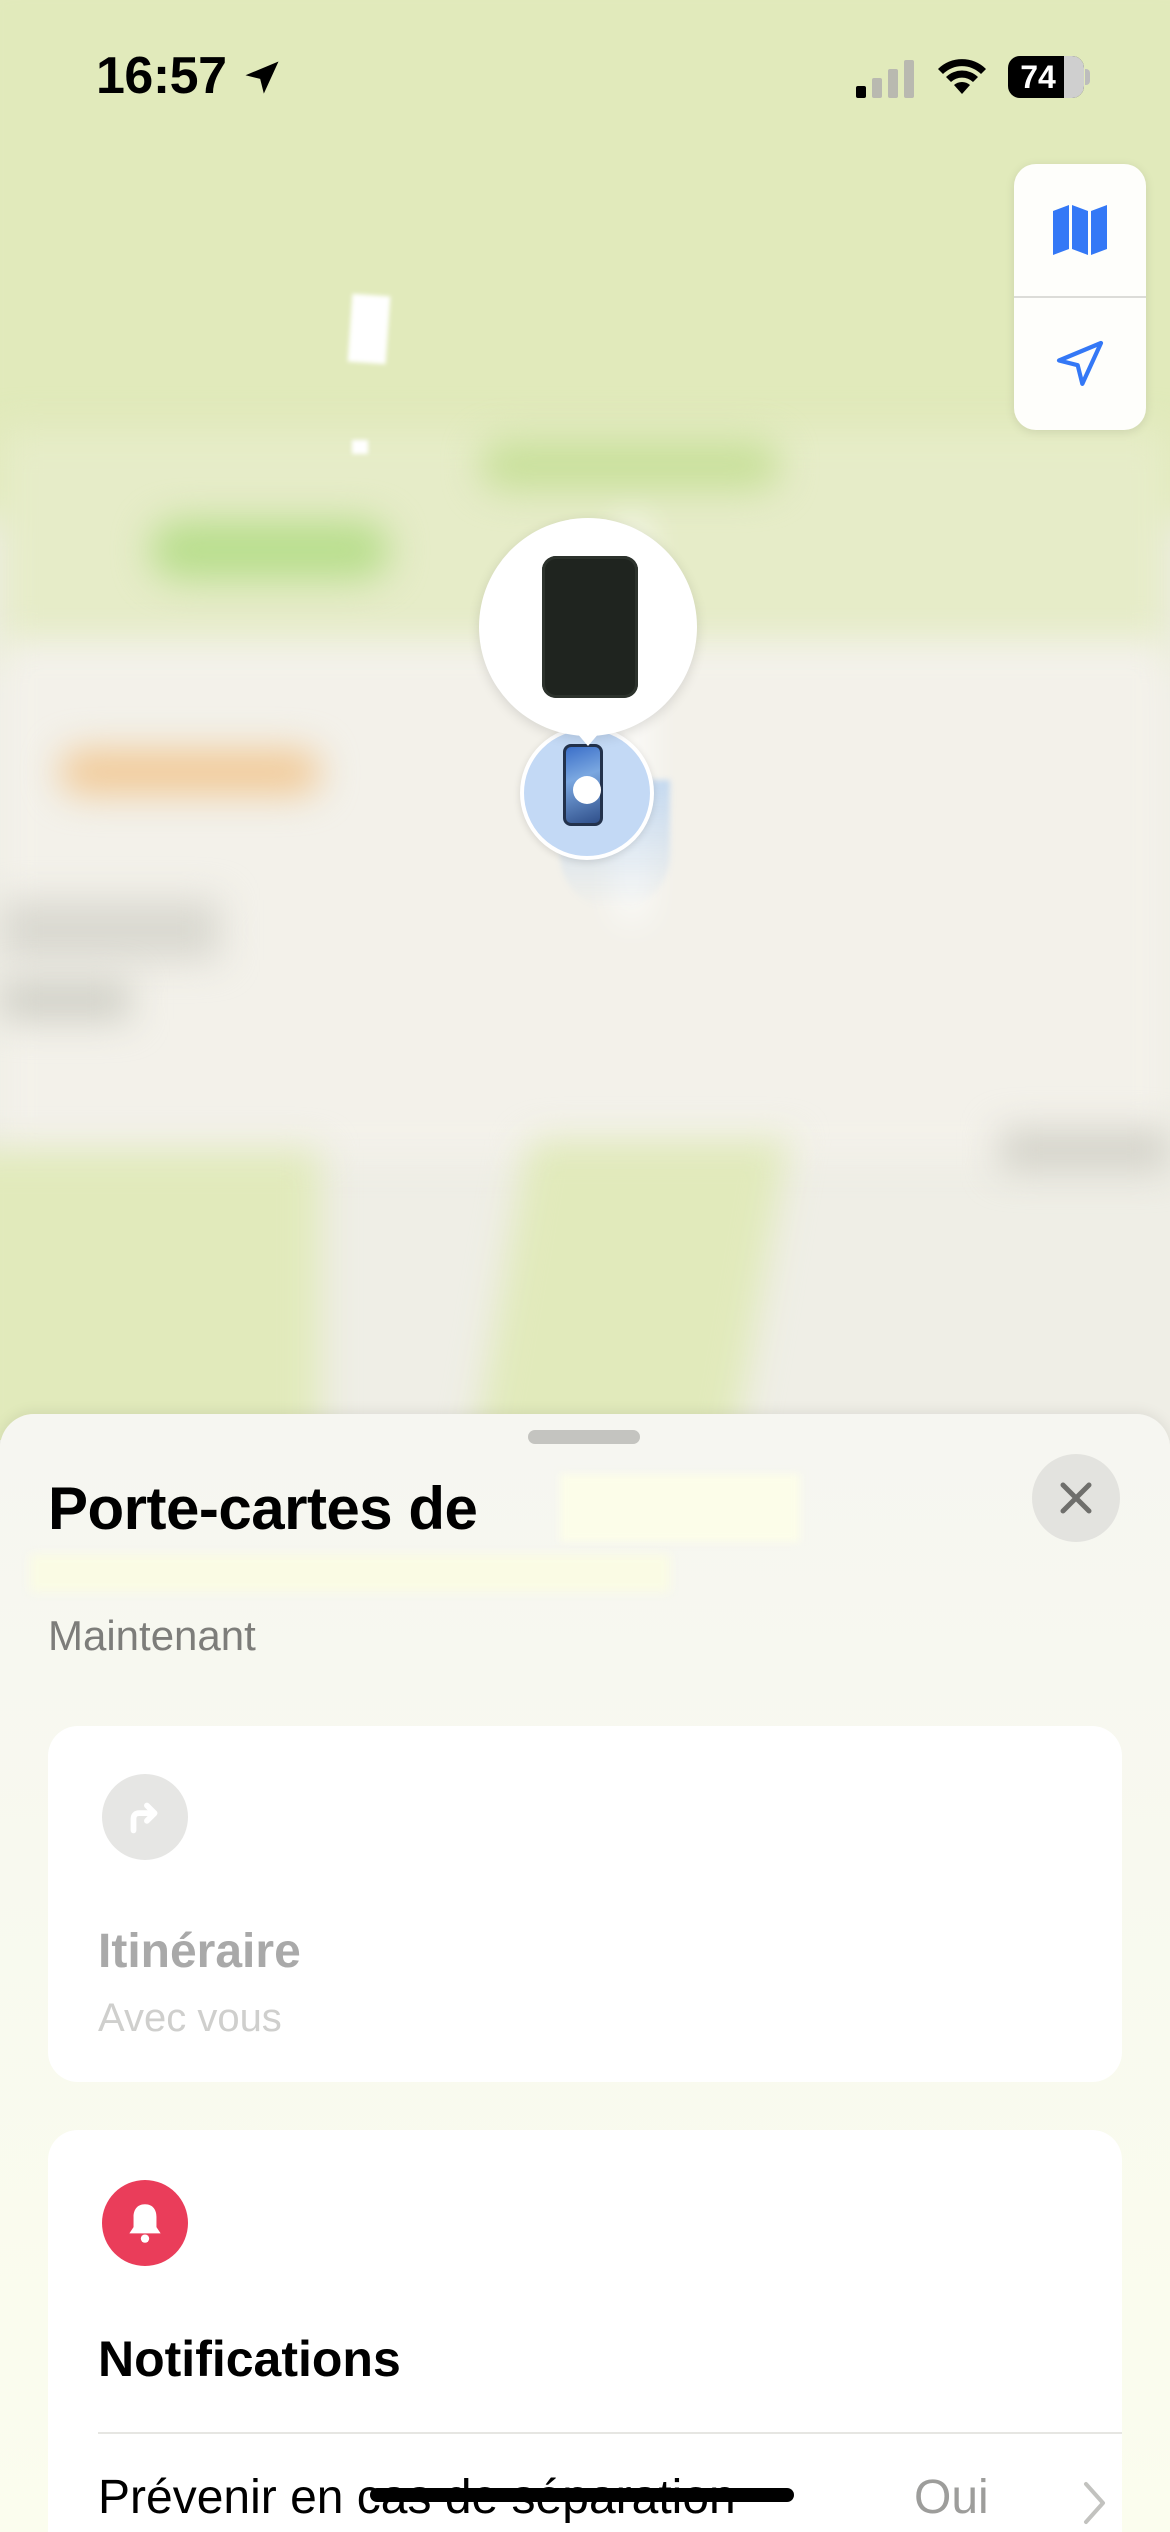 The image size is (1170, 2532). What do you see at coordinates (199, 1951) in the screenshot?
I see `directions-title: Itinéraire` at bounding box center [199, 1951].